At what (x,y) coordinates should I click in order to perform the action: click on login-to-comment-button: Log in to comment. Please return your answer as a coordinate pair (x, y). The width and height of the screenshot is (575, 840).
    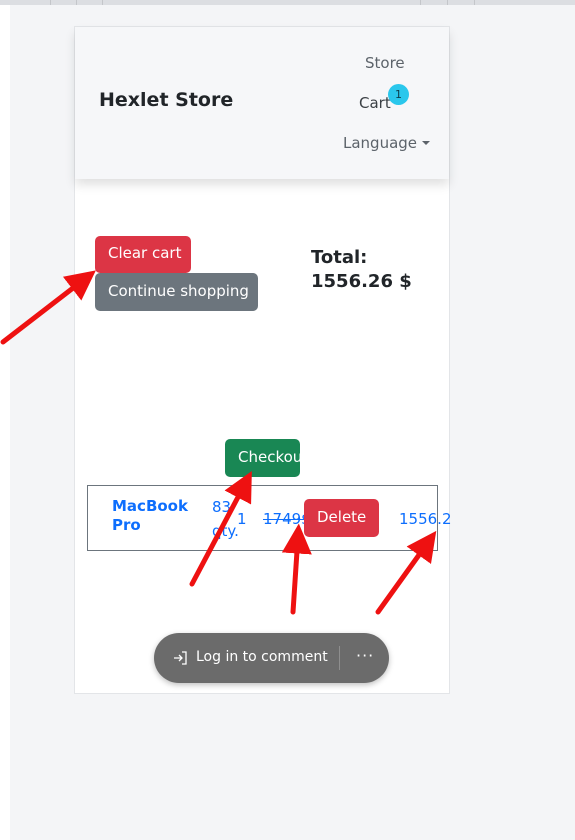
    Looking at the image, I should click on (262, 657).